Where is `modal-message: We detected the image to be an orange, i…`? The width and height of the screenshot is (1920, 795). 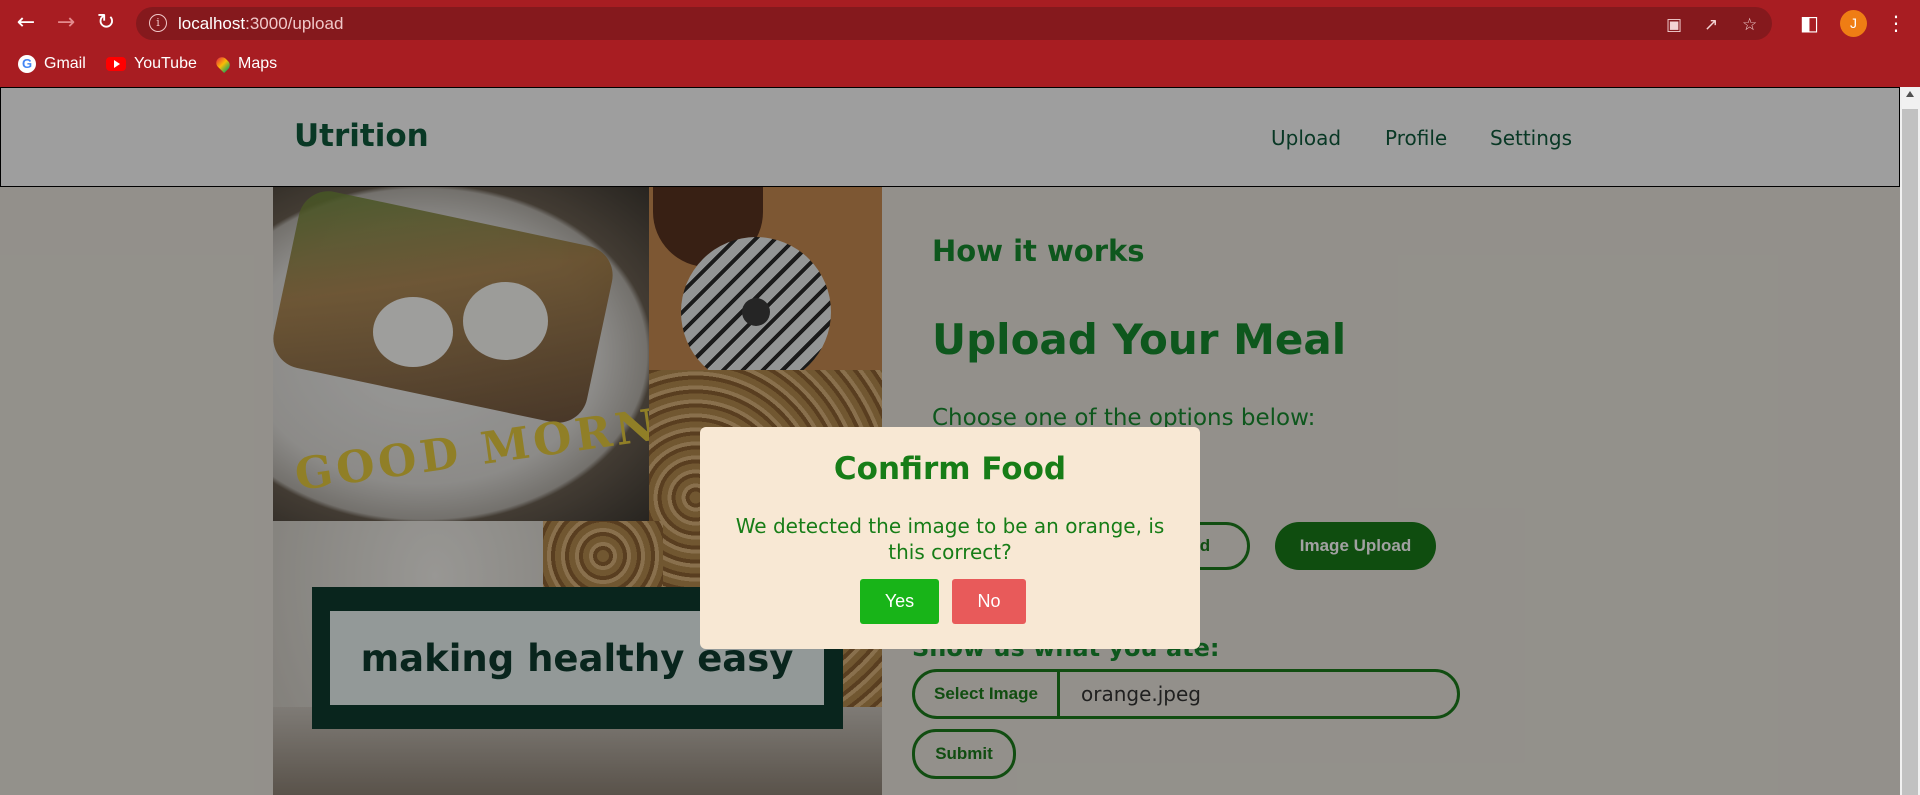 modal-message: We detected the image to be an orange, i… is located at coordinates (950, 539).